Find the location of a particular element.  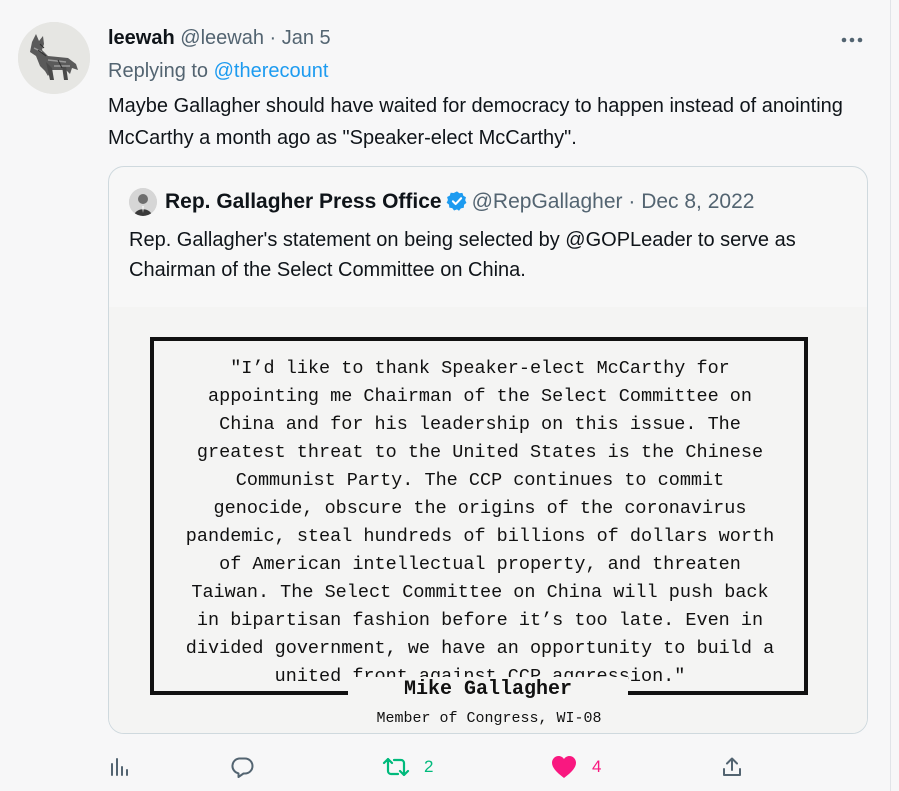

user-avatar is located at coordinates (54, 58).